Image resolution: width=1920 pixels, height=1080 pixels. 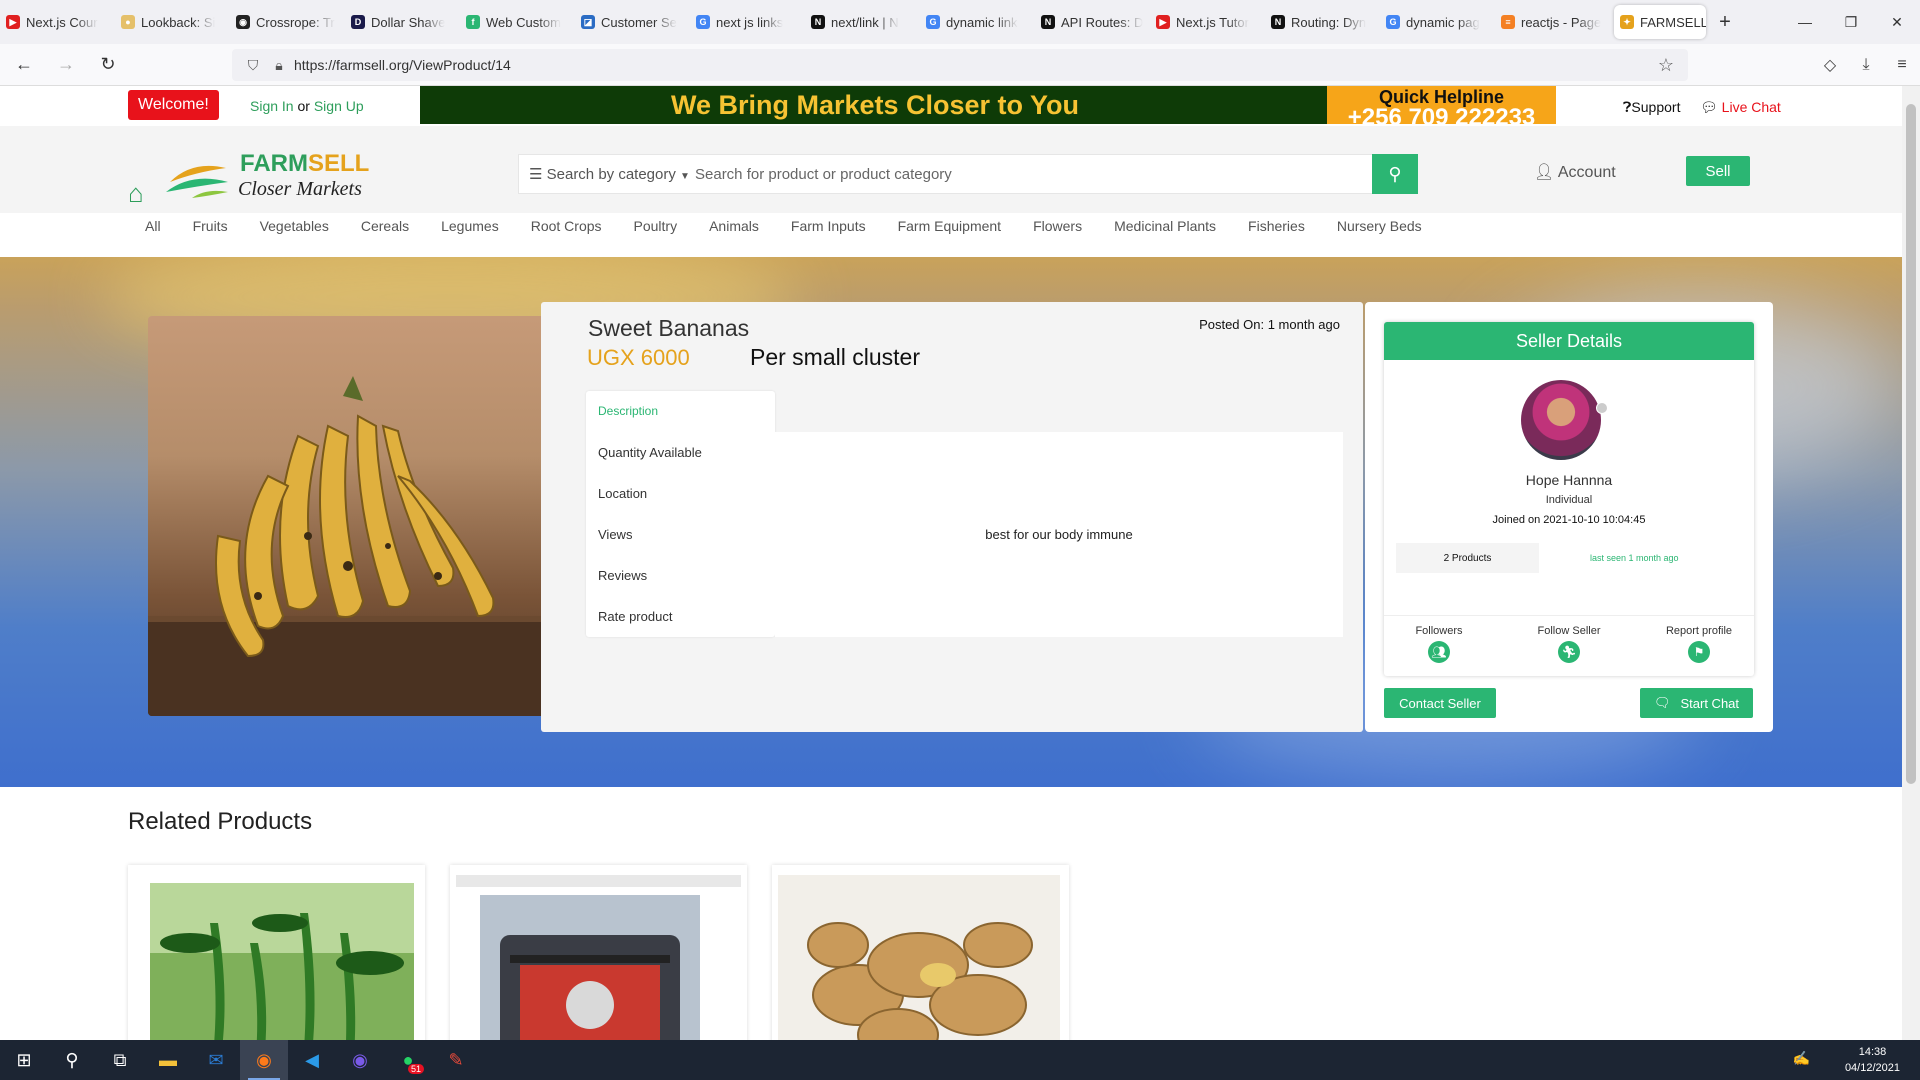 I want to click on clock-time: 14:38, so click(x=1872, y=1052).